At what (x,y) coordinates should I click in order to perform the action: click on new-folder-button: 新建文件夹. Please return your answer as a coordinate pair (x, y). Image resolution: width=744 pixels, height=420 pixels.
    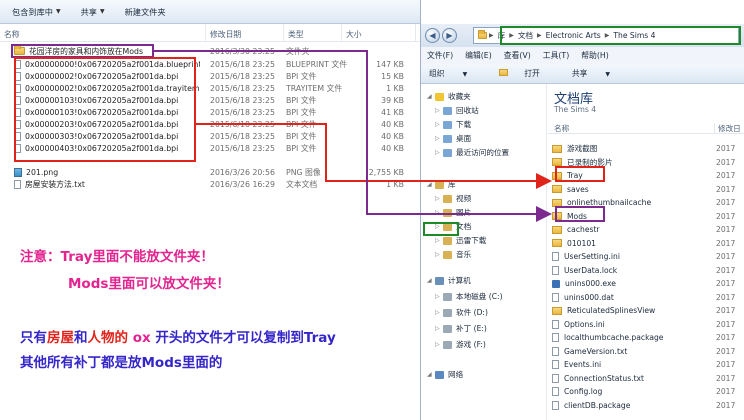
    Looking at the image, I should click on (145, 12).